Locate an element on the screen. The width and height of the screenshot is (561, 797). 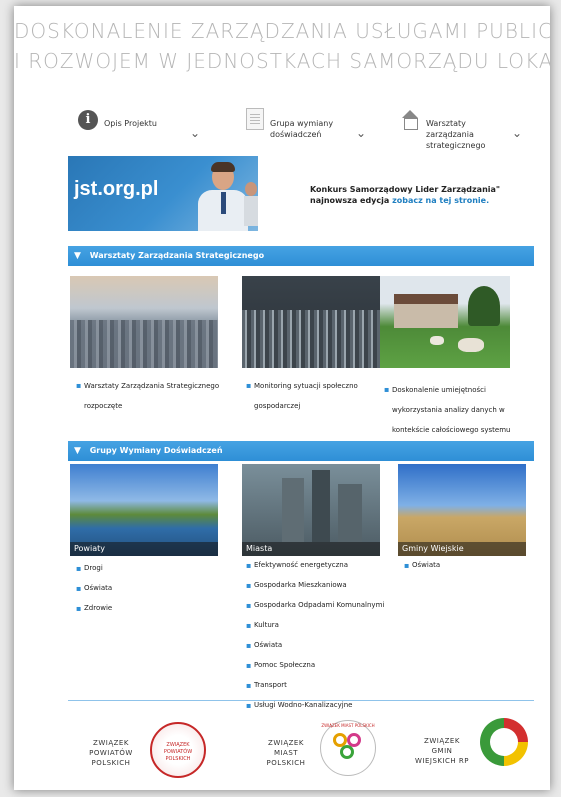
photo-gminy-wiejskie: Gminy Wiejskie is located at coordinates (462, 510).